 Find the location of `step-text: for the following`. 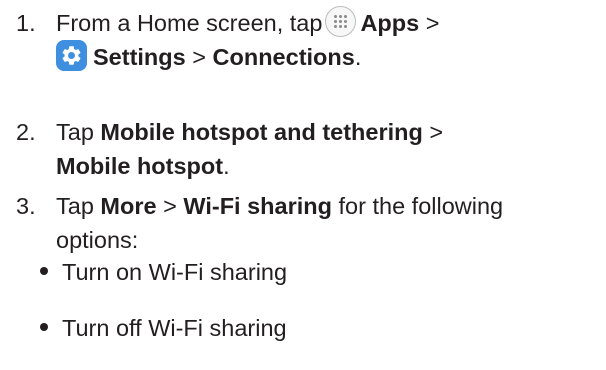

step-text: for the following is located at coordinates (418, 206).